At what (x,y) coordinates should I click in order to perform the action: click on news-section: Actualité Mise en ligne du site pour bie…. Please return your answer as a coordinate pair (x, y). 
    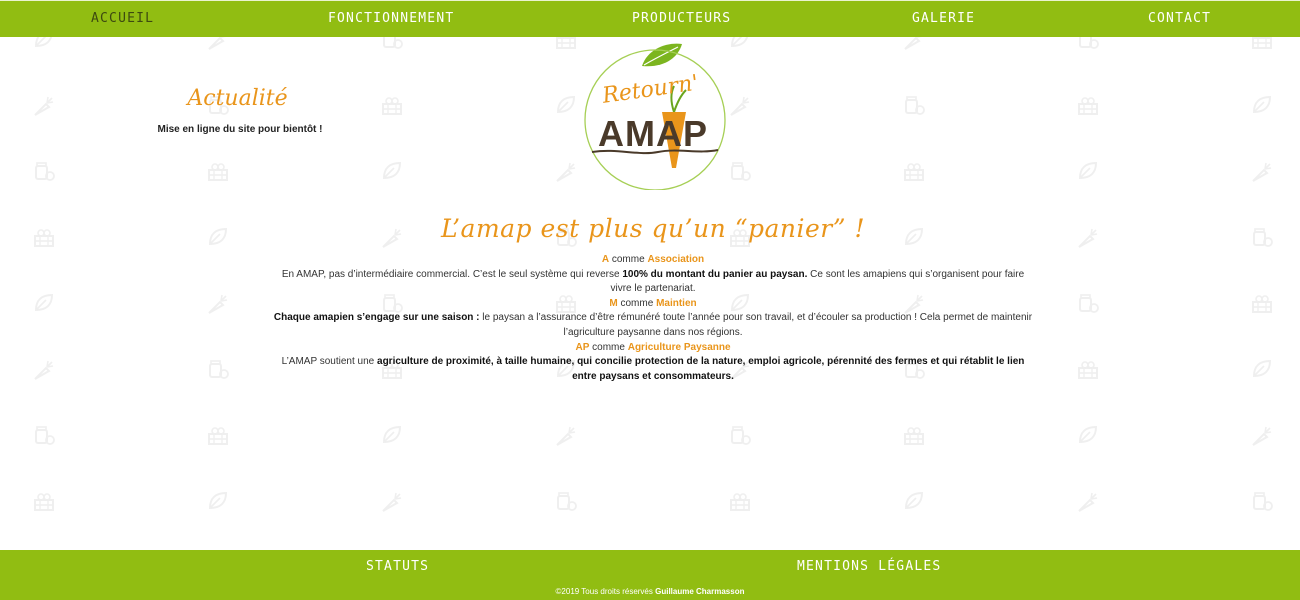
    Looking at the image, I should click on (240, 110).